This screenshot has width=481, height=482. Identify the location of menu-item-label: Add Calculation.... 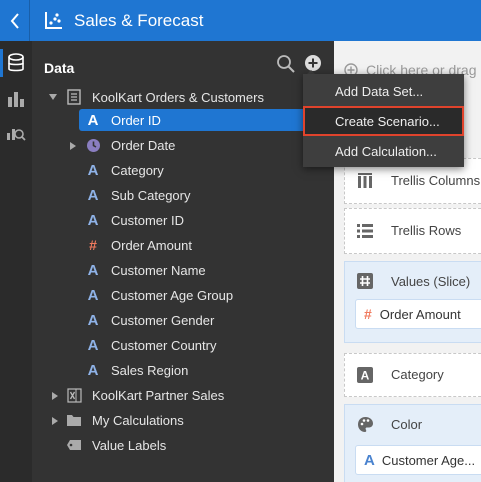
(386, 151).